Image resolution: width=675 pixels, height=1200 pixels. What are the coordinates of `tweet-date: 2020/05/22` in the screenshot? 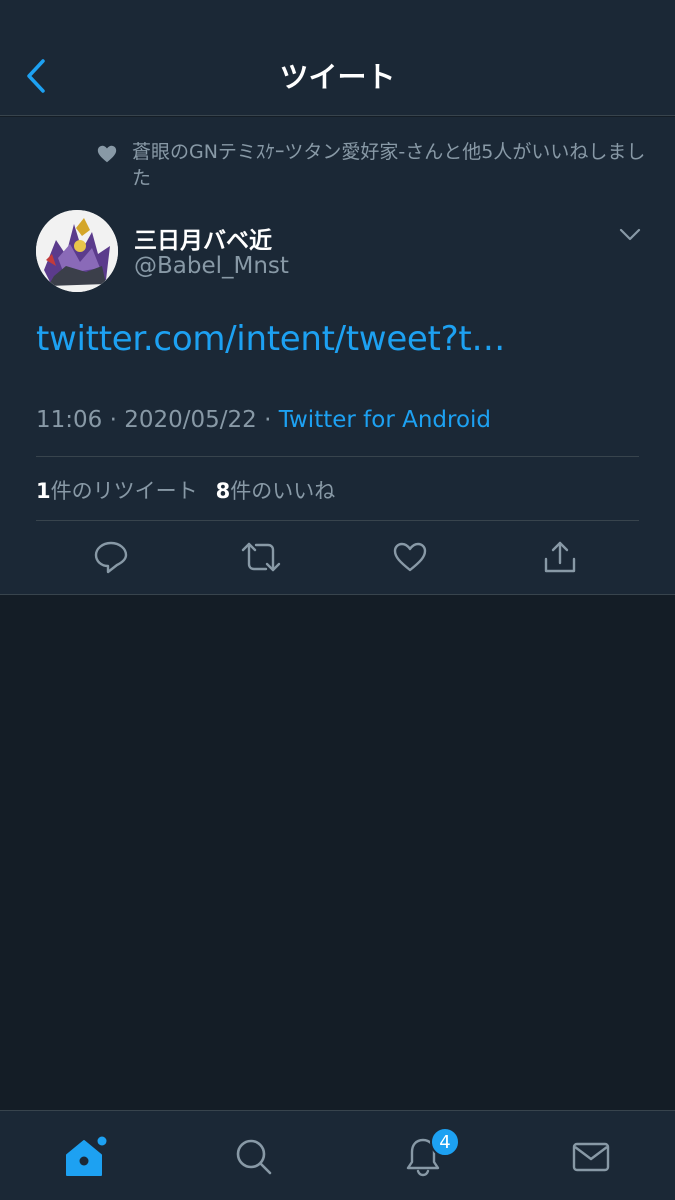 It's located at (190, 420).